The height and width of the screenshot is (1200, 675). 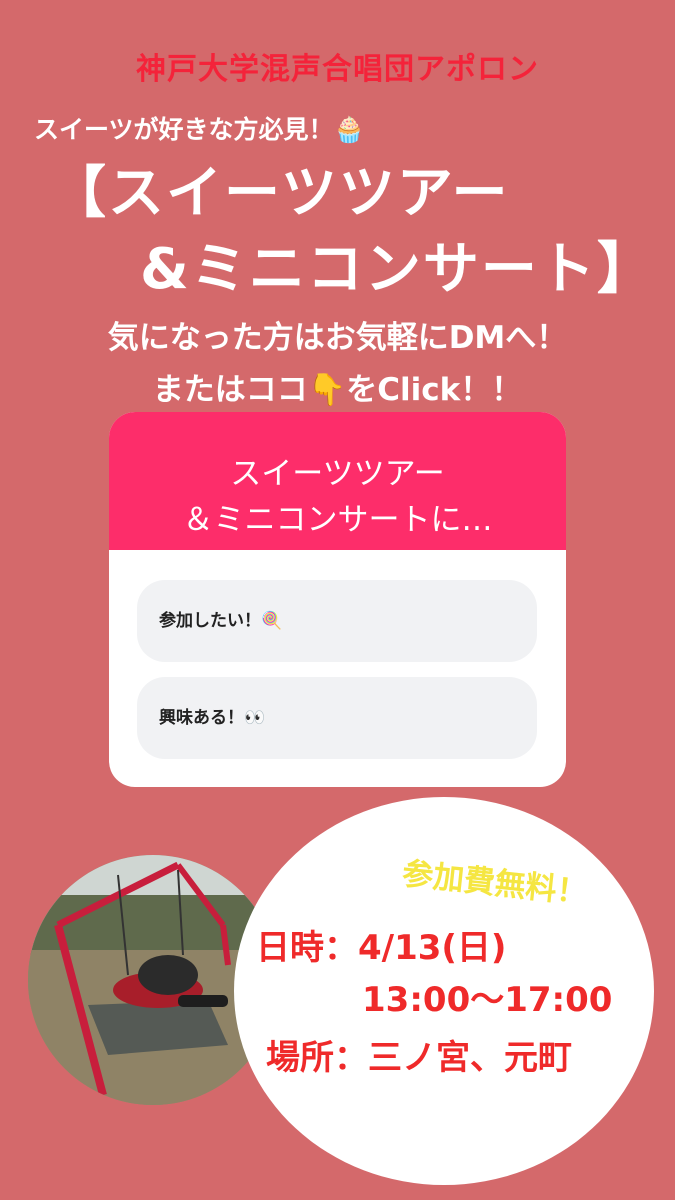 I want to click on poll-option-join: 参加したい！🍭, so click(x=337, y=621).